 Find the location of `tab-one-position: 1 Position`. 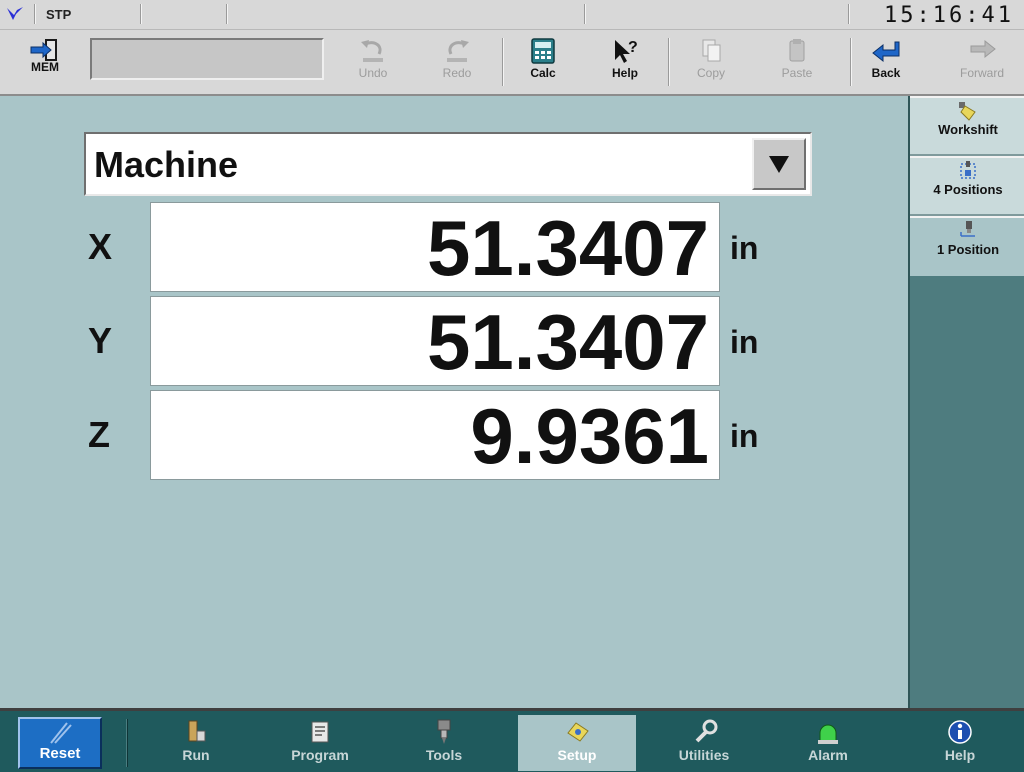

tab-one-position: 1 Position is located at coordinates (967, 246).